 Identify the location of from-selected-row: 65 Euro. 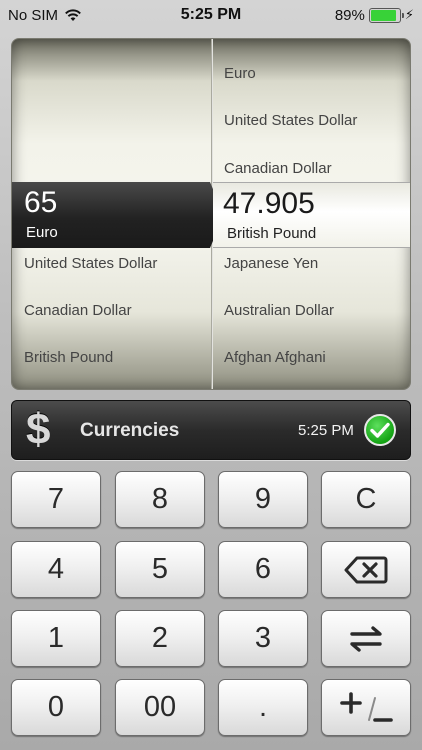
(118, 215).